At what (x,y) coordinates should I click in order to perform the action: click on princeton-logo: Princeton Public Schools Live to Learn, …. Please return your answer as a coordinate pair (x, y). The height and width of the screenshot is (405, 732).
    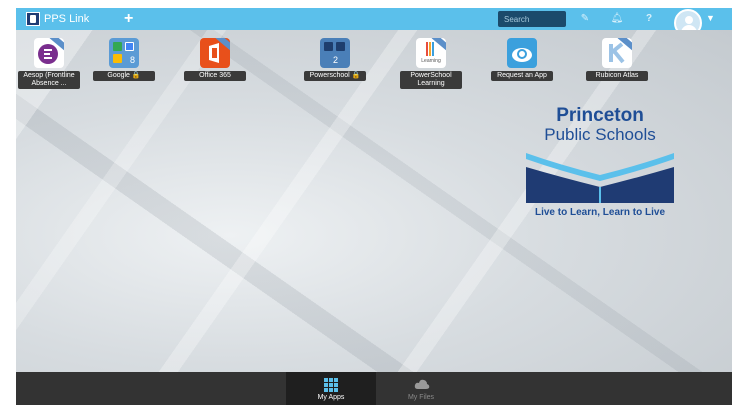
    Looking at the image, I should click on (600, 162).